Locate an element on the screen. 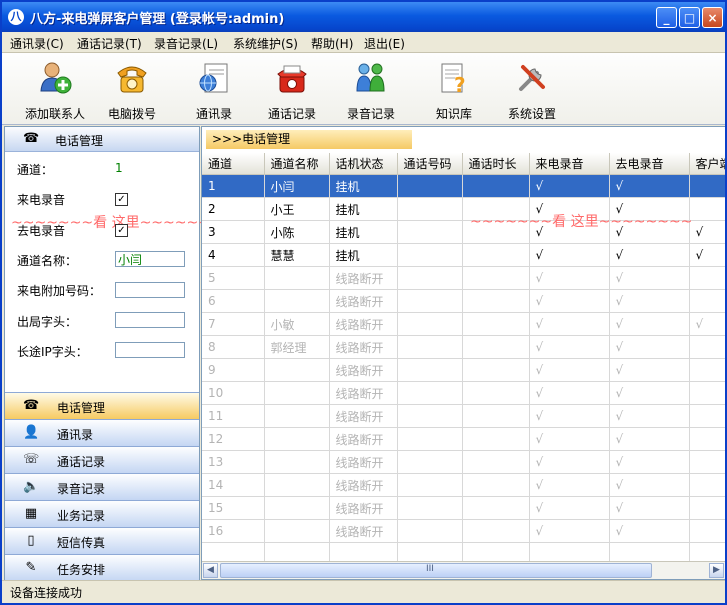 Image resolution: width=727 pixels, height=605 pixels. table-row: 14 线路断开 √ √ is located at coordinates (463, 485).